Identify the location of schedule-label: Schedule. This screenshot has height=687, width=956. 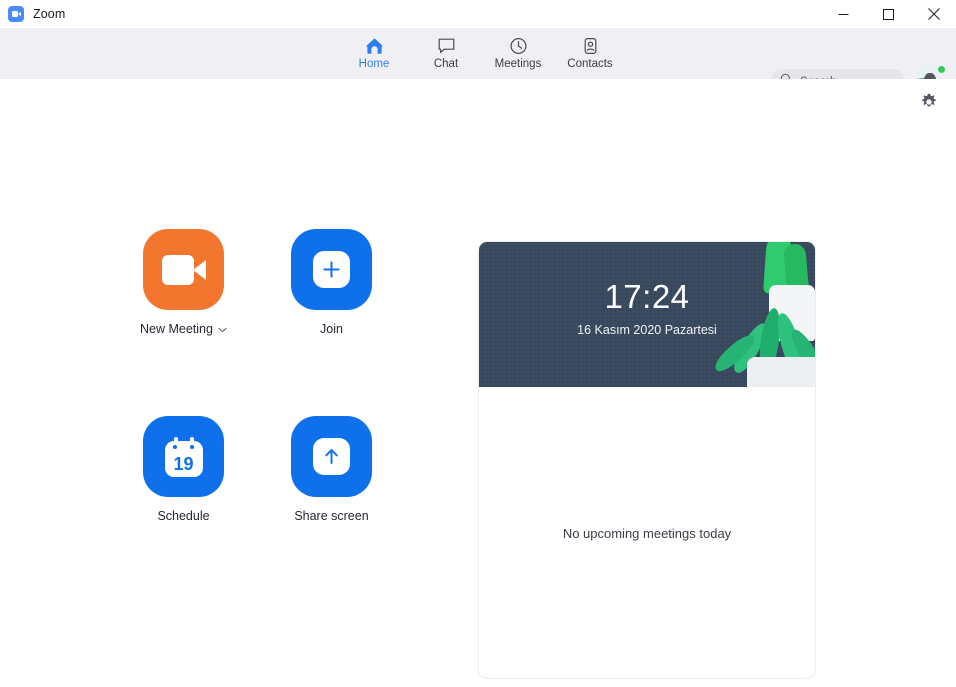
(183, 516).